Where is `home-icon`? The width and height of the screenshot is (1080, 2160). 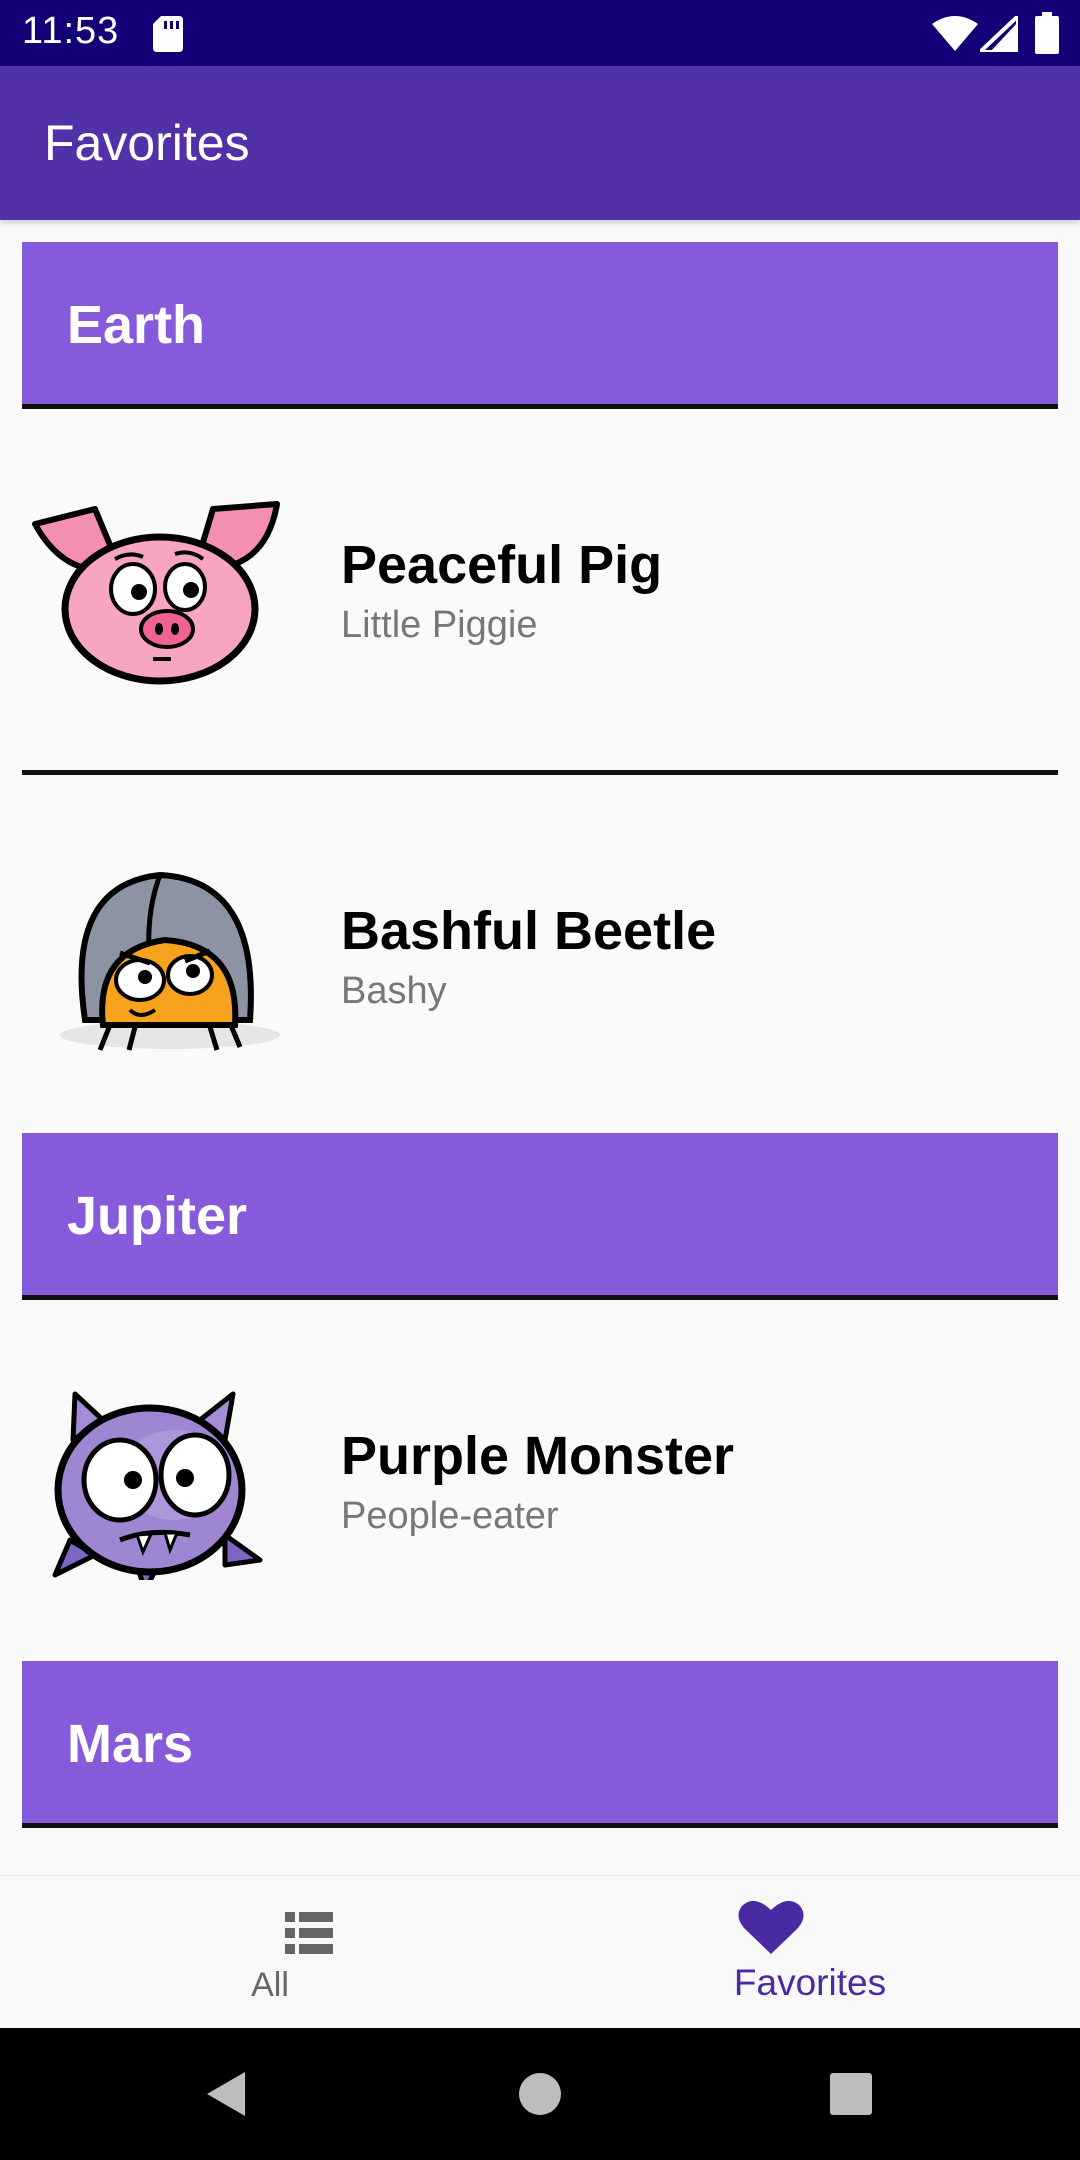
home-icon is located at coordinates (540, 2094).